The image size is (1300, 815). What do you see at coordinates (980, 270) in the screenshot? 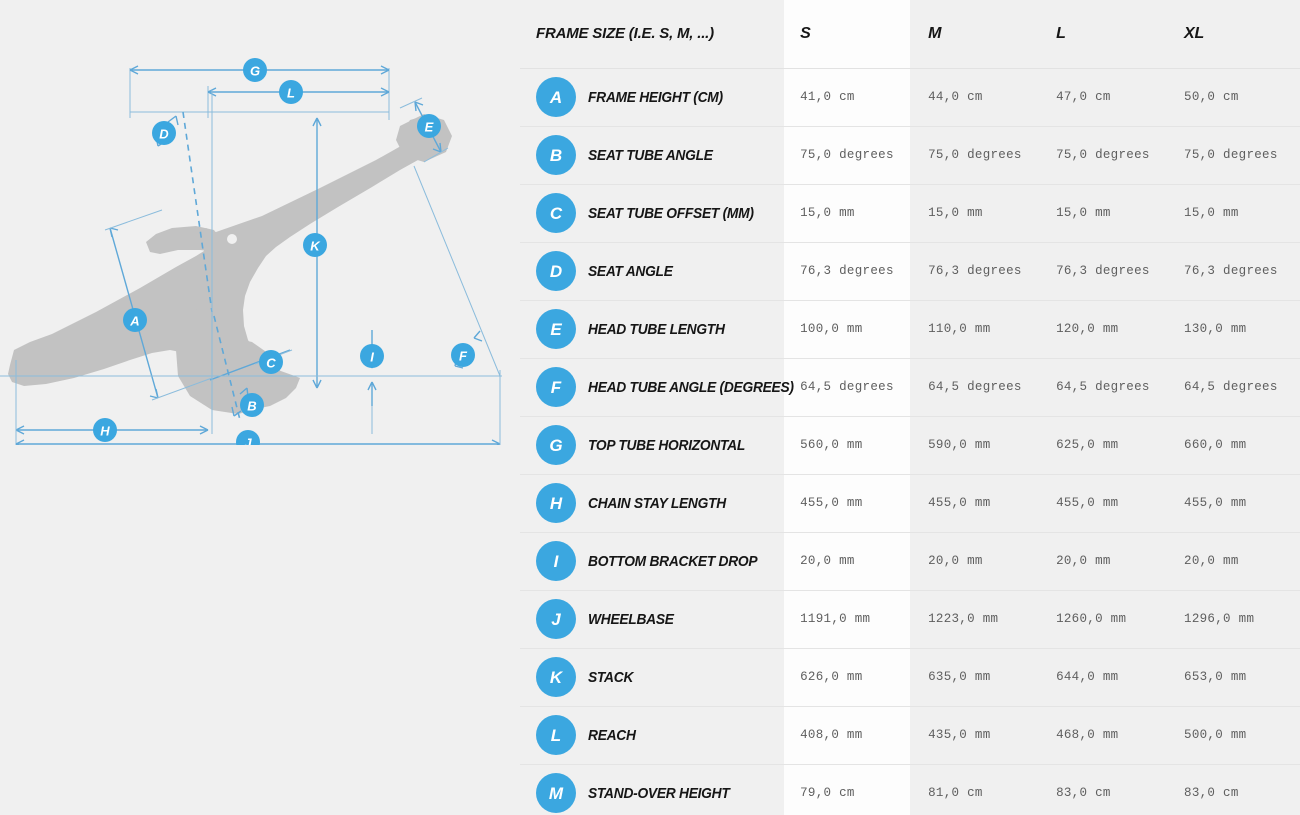
I see `value-cell-m: 76,3 degrees` at bounding box center [980, 270].